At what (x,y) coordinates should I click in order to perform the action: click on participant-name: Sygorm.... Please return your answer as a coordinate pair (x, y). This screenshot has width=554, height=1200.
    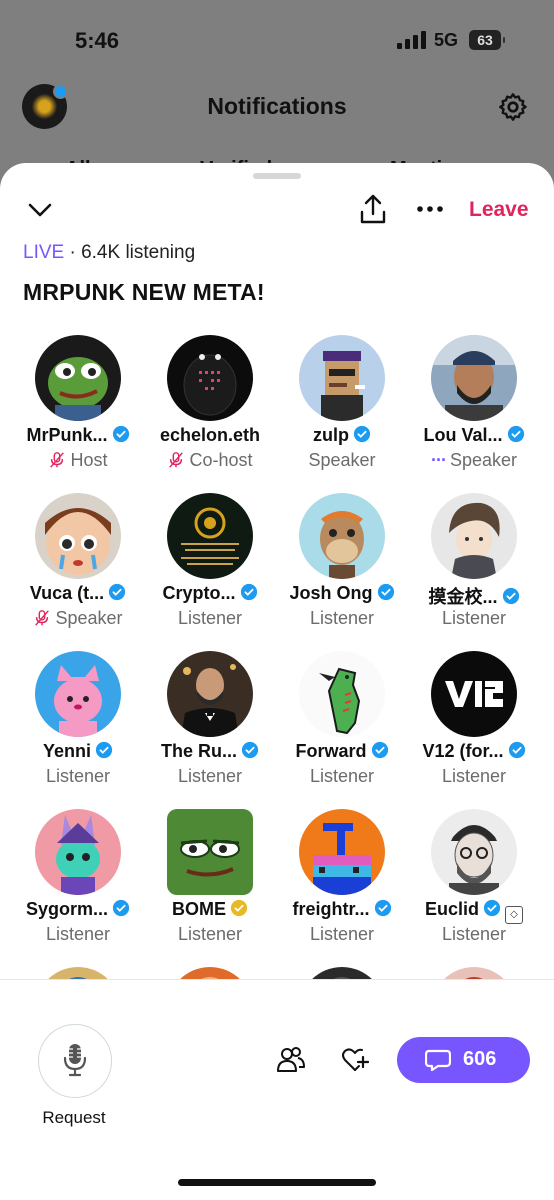
    Looking at the image, I should click on (67, 909).